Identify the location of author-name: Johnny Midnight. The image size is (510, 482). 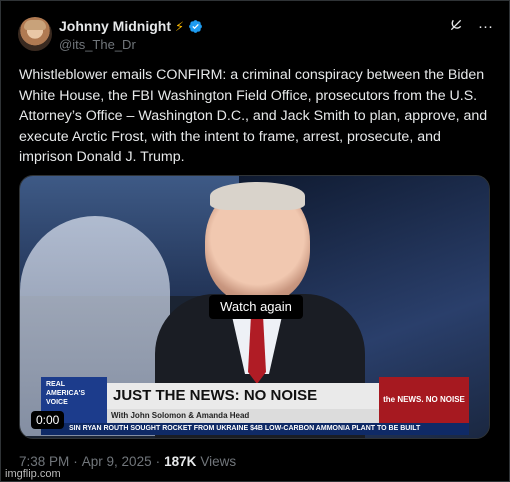
(115, 26).